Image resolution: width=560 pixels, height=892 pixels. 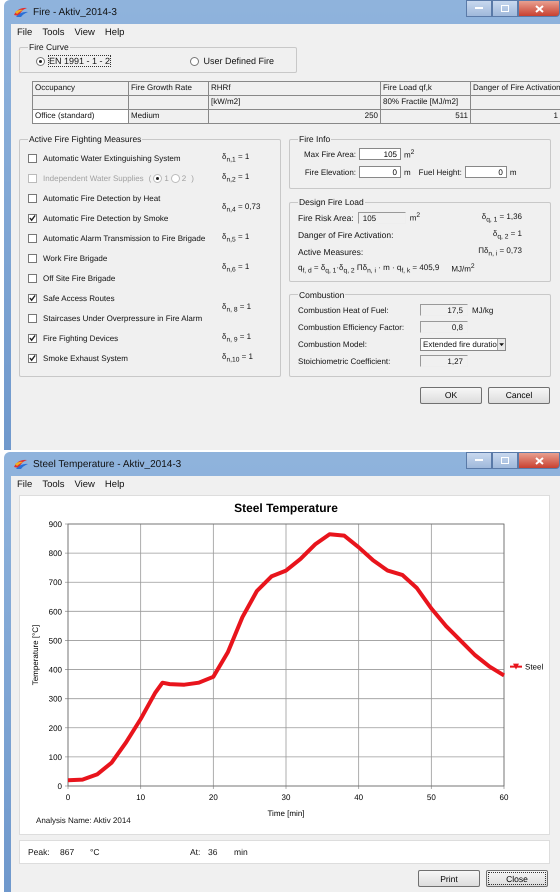 I want to click on column-header: Occupancy, so click(x=81, y=89).